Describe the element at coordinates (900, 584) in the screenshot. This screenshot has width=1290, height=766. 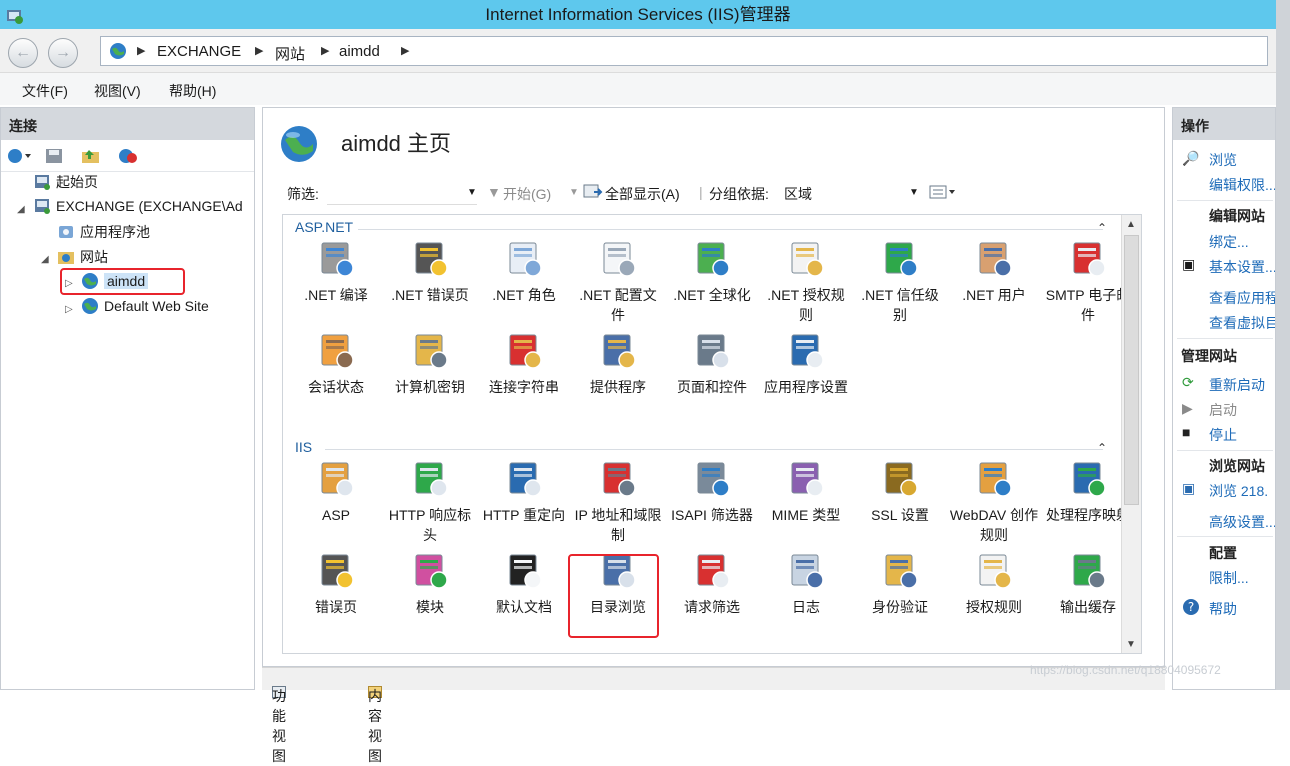
I see `feature-item: 身份验证` at that location.